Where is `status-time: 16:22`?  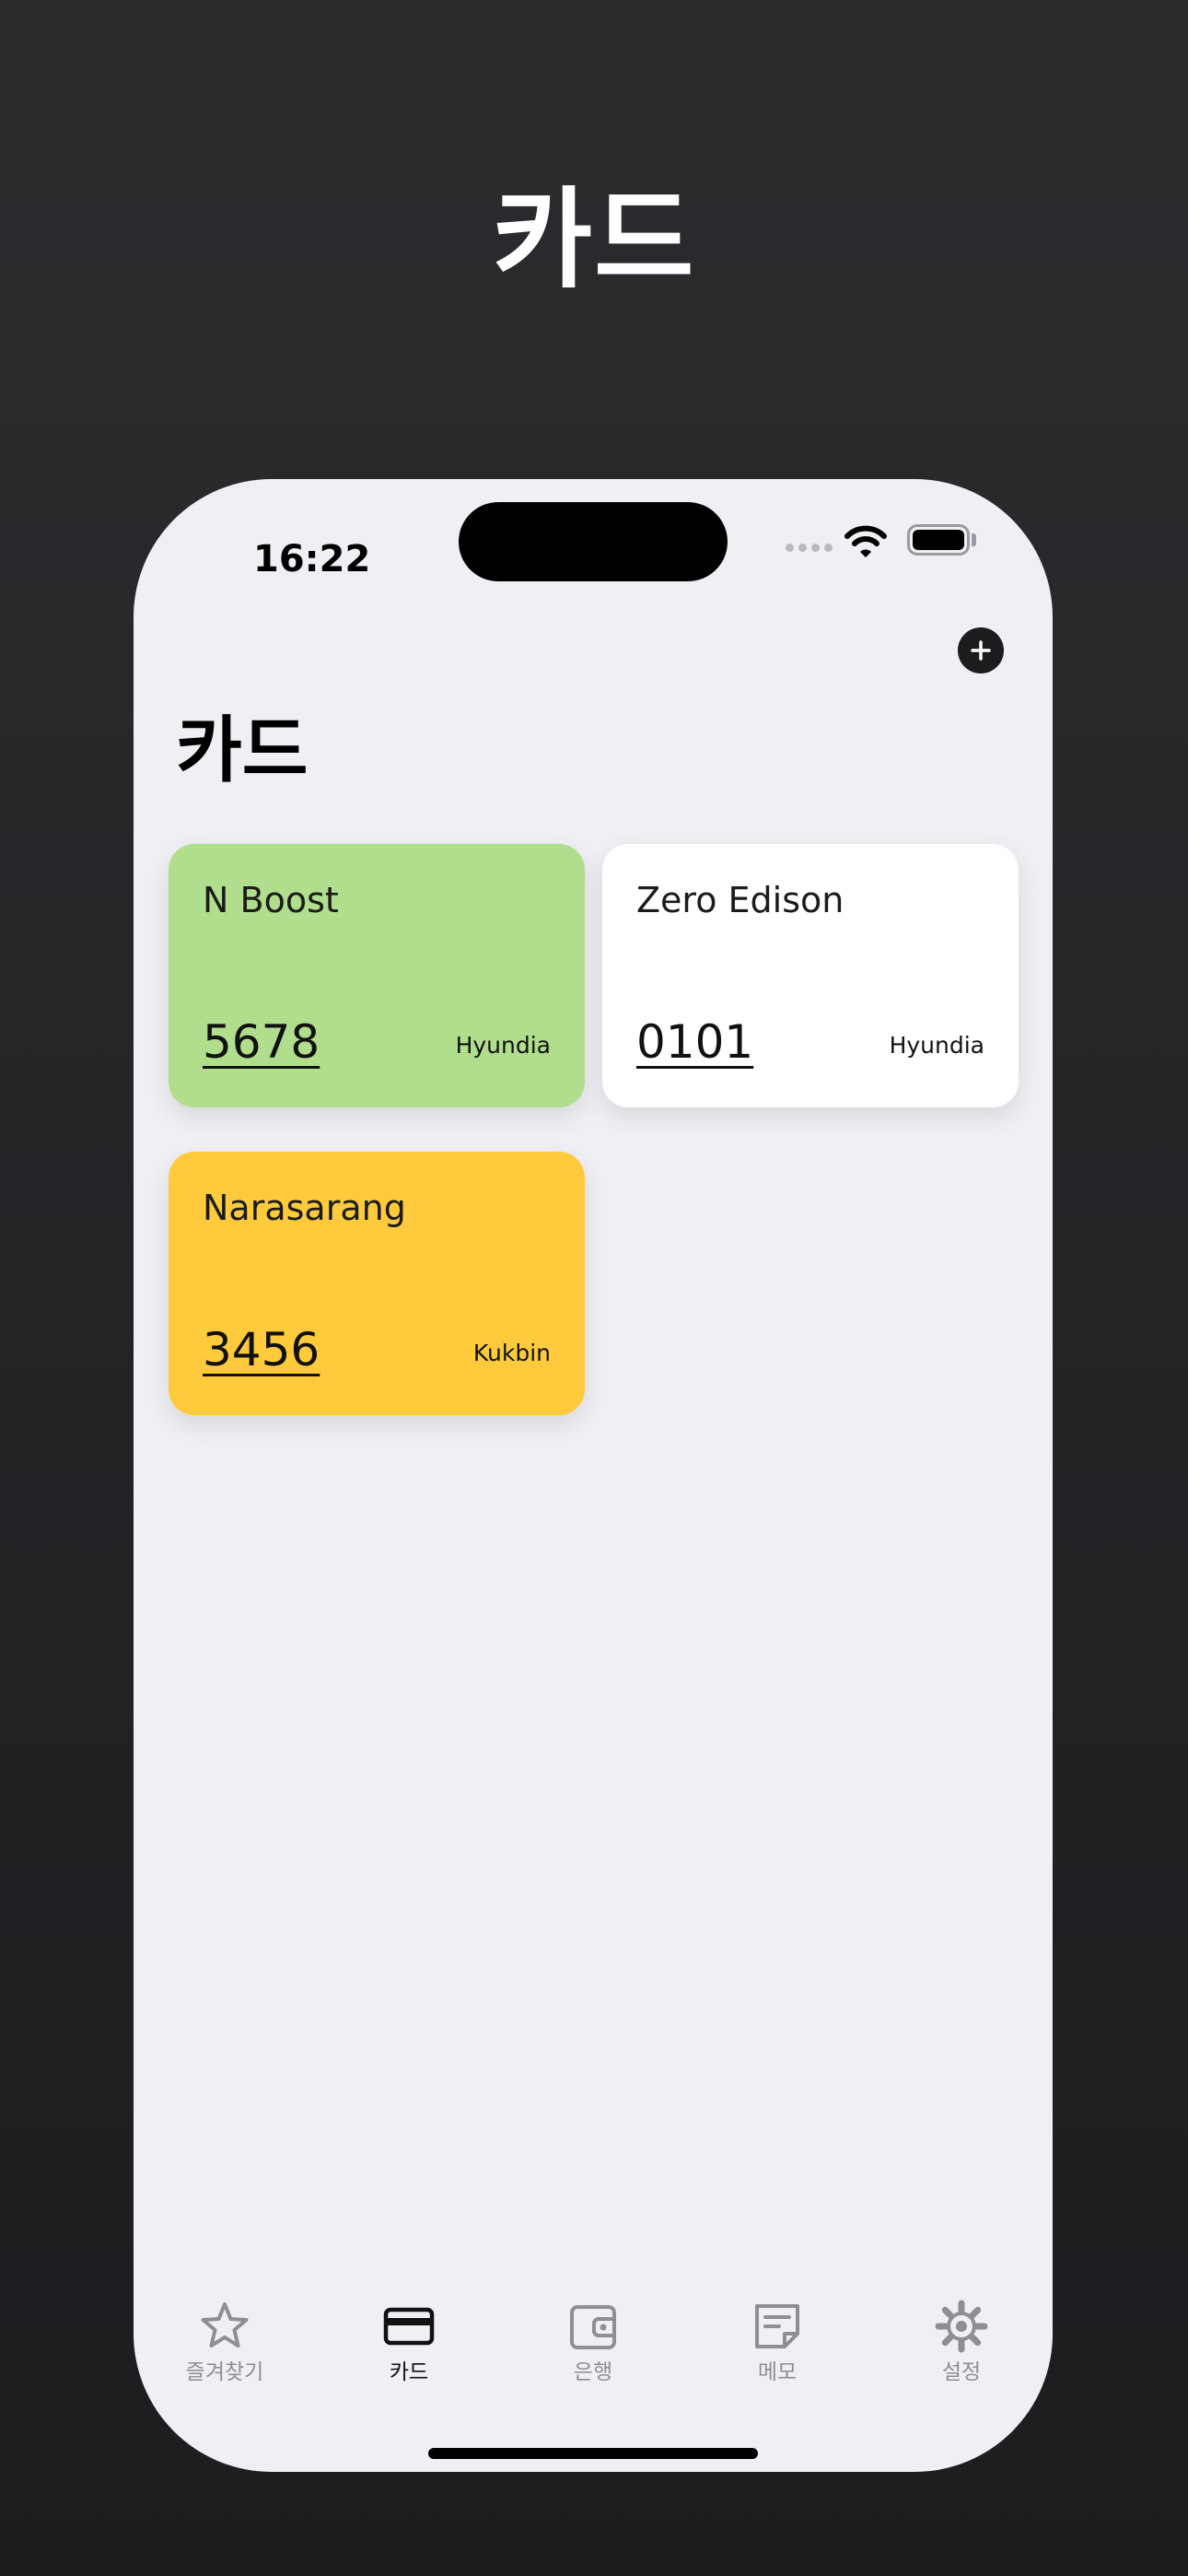
status-time: 16:22 is located at coordinates (312, 559).